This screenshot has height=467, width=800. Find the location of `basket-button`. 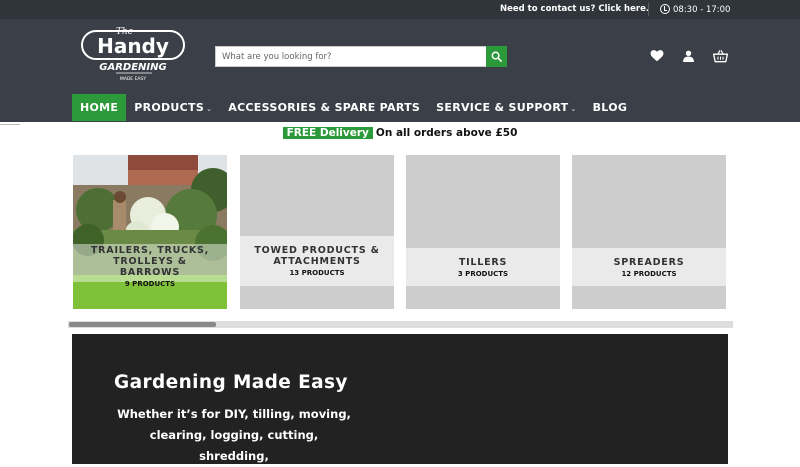

basket-button is located at coordinates (720, 57).